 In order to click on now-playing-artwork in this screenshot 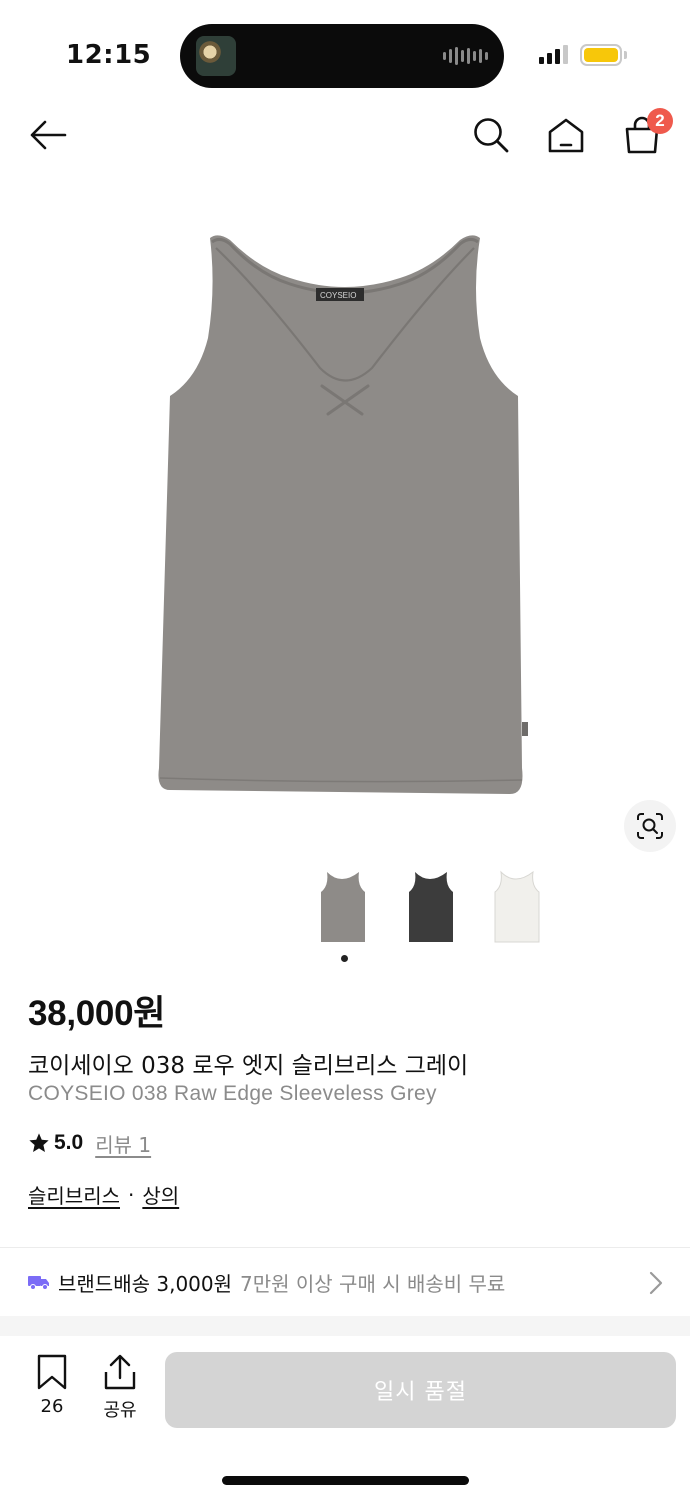, I will do `click(216, 56)`.